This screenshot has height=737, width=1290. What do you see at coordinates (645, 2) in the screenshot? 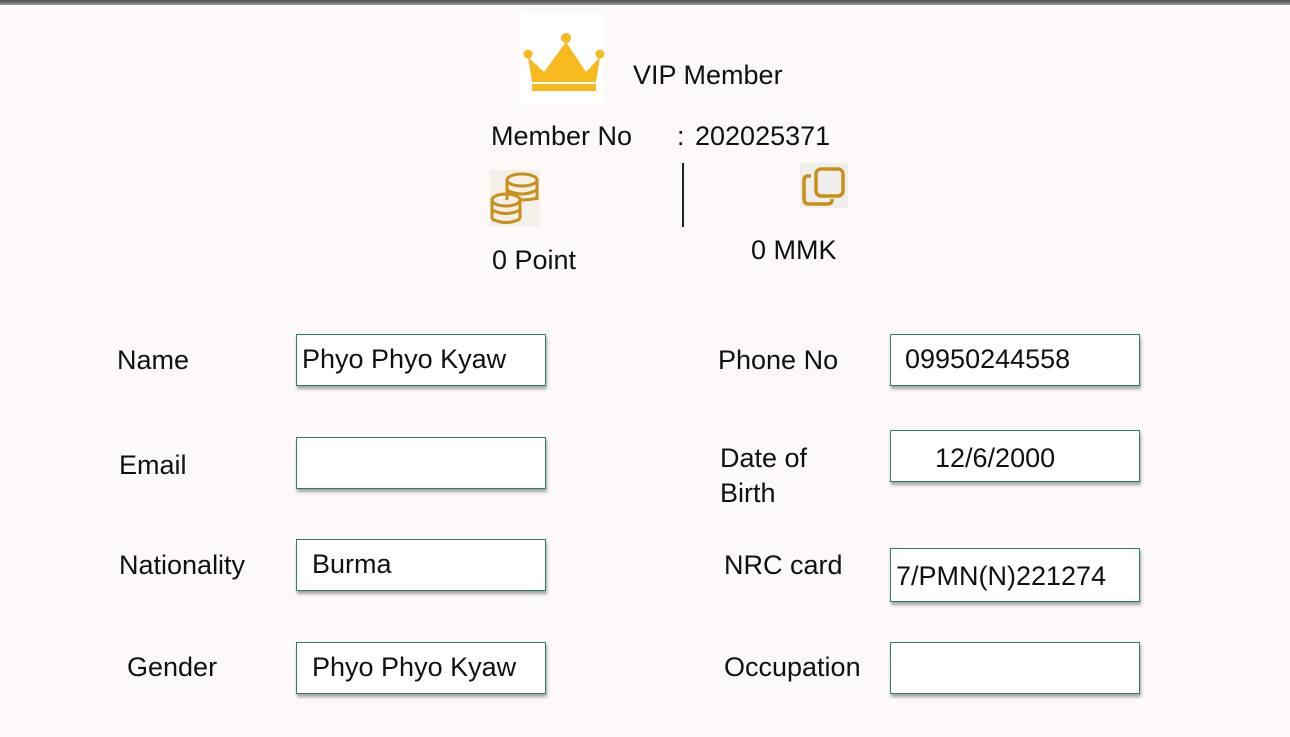
I see `top-border` at bounding box center [645, 2].